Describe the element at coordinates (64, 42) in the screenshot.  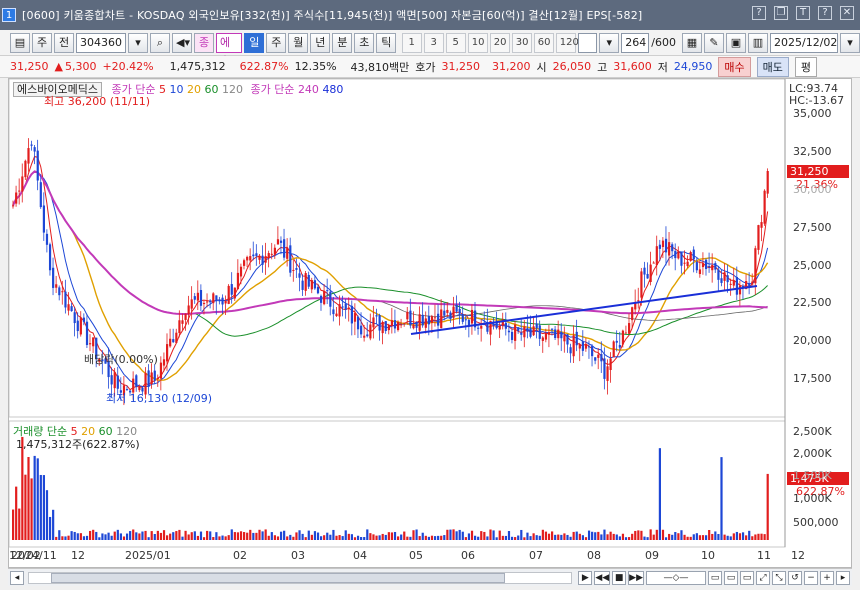
I see `field-button: 전` at that location.